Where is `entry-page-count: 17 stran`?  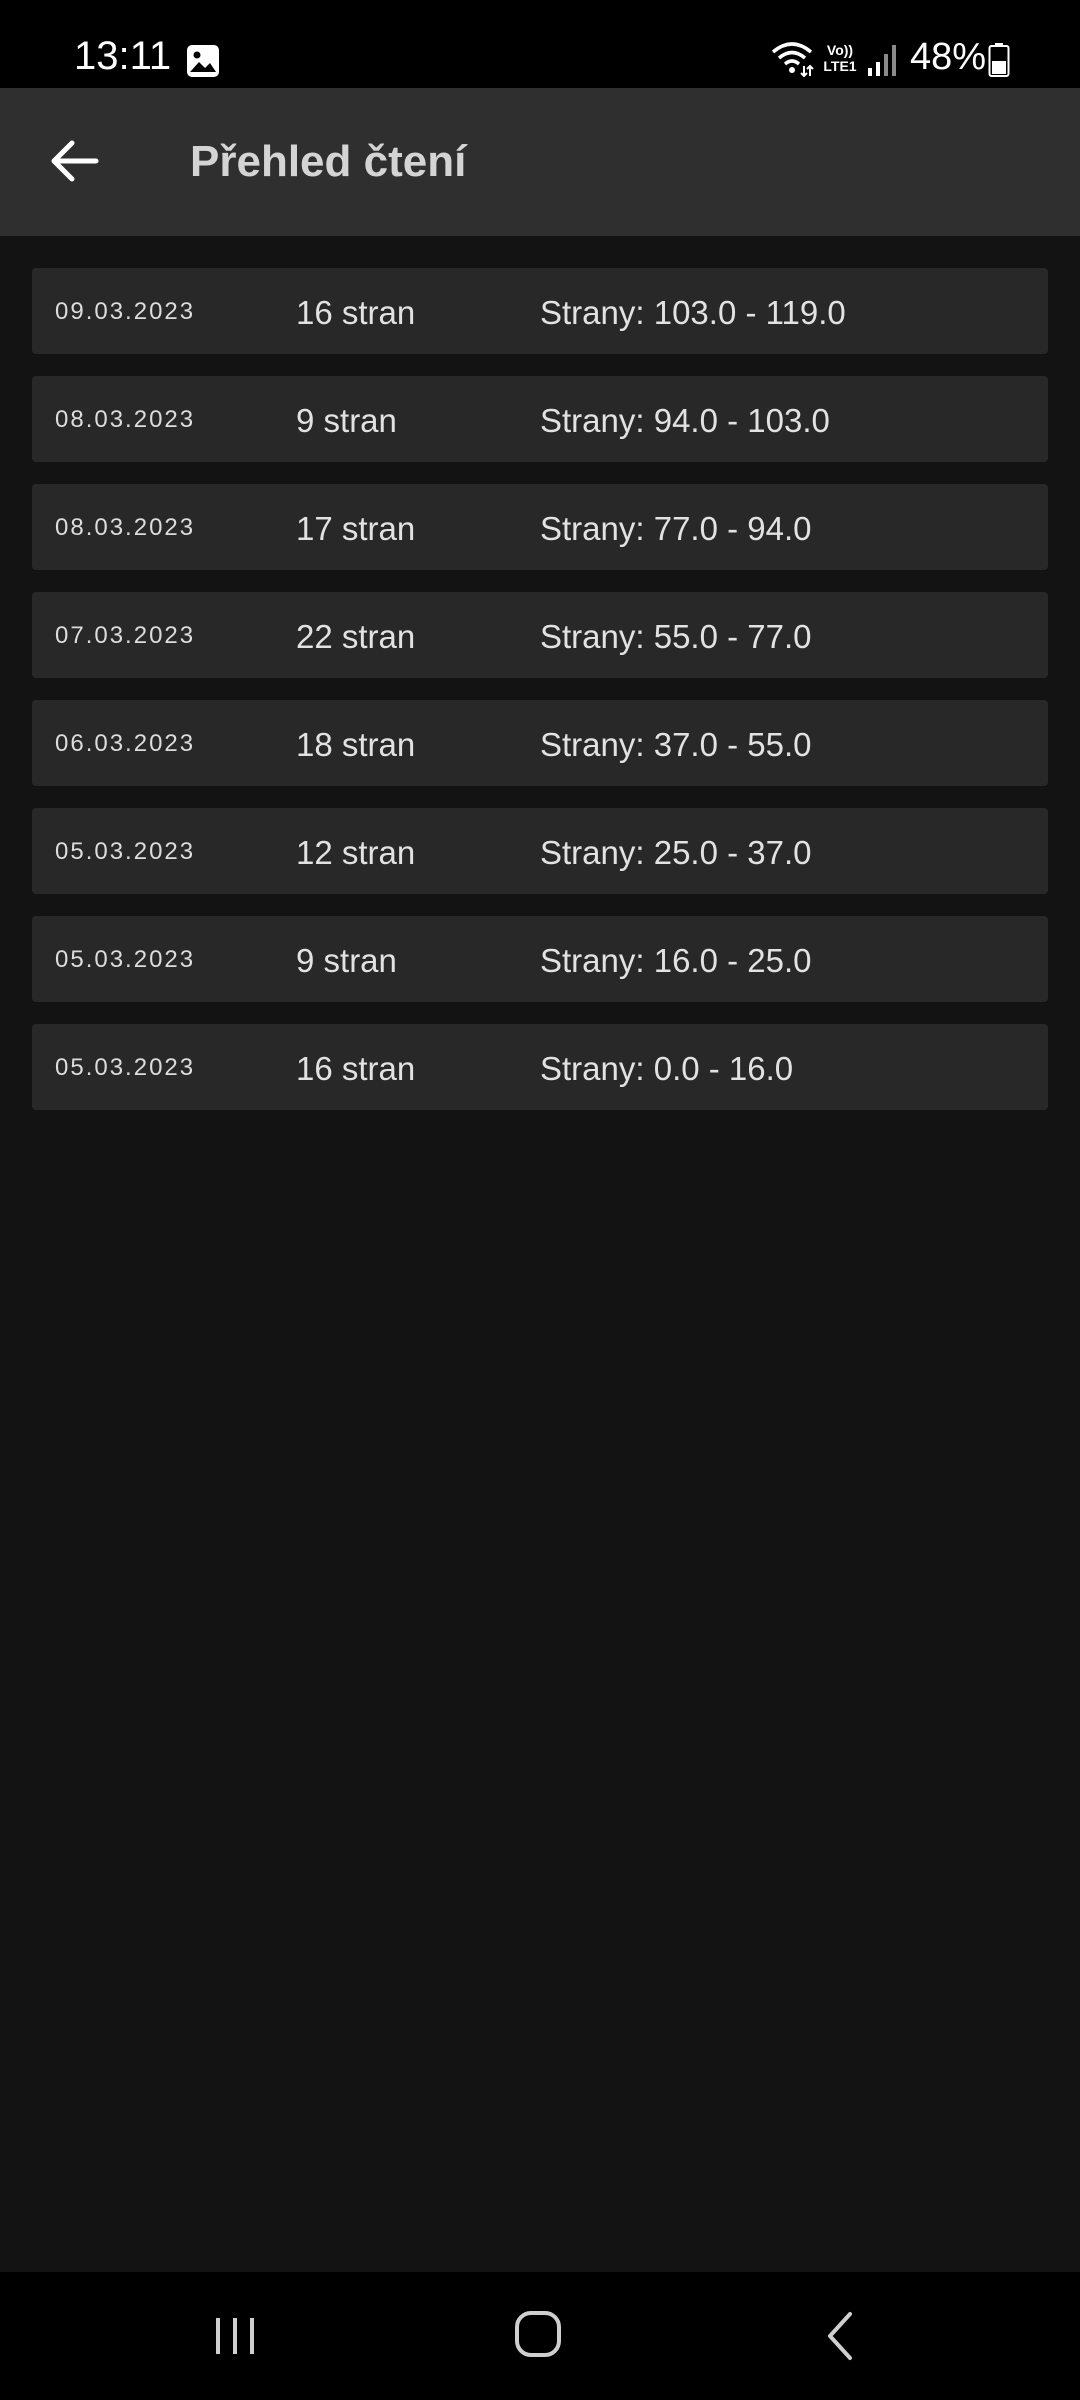 entry-page-count: 17 stran is located at coordinates (356, 528).